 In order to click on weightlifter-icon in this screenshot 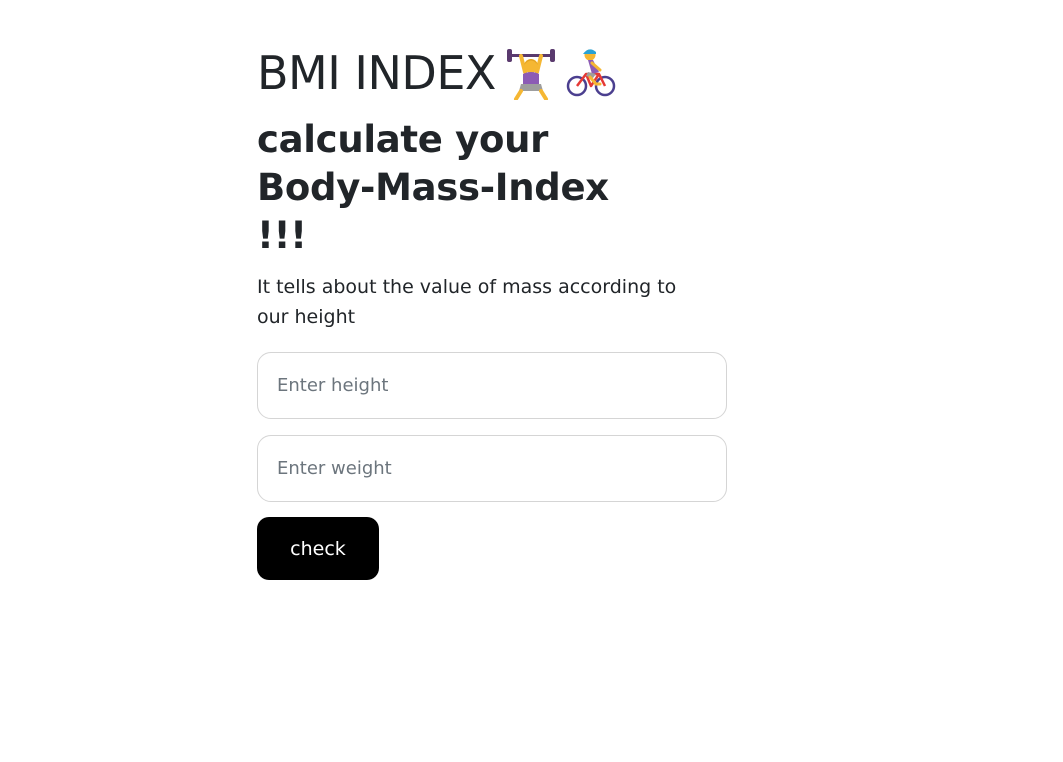, I will do `click(531, 73)`.